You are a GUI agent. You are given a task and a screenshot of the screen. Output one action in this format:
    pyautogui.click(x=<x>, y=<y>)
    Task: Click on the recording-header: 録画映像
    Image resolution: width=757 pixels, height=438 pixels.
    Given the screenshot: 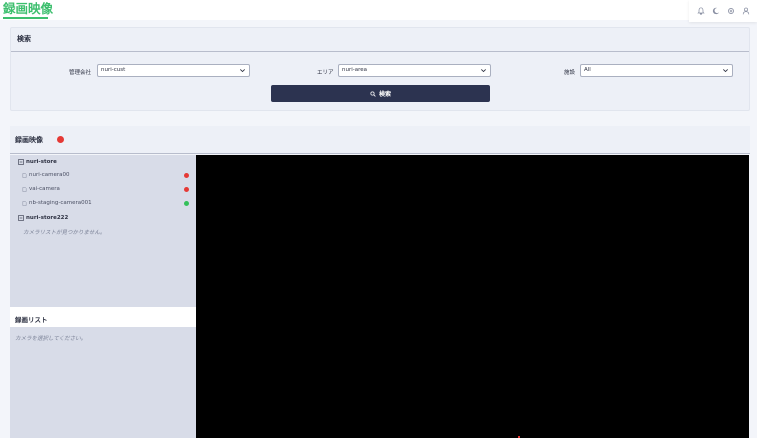 What is the action you would take?
    pyautogui.click(x=380, y=140)
    